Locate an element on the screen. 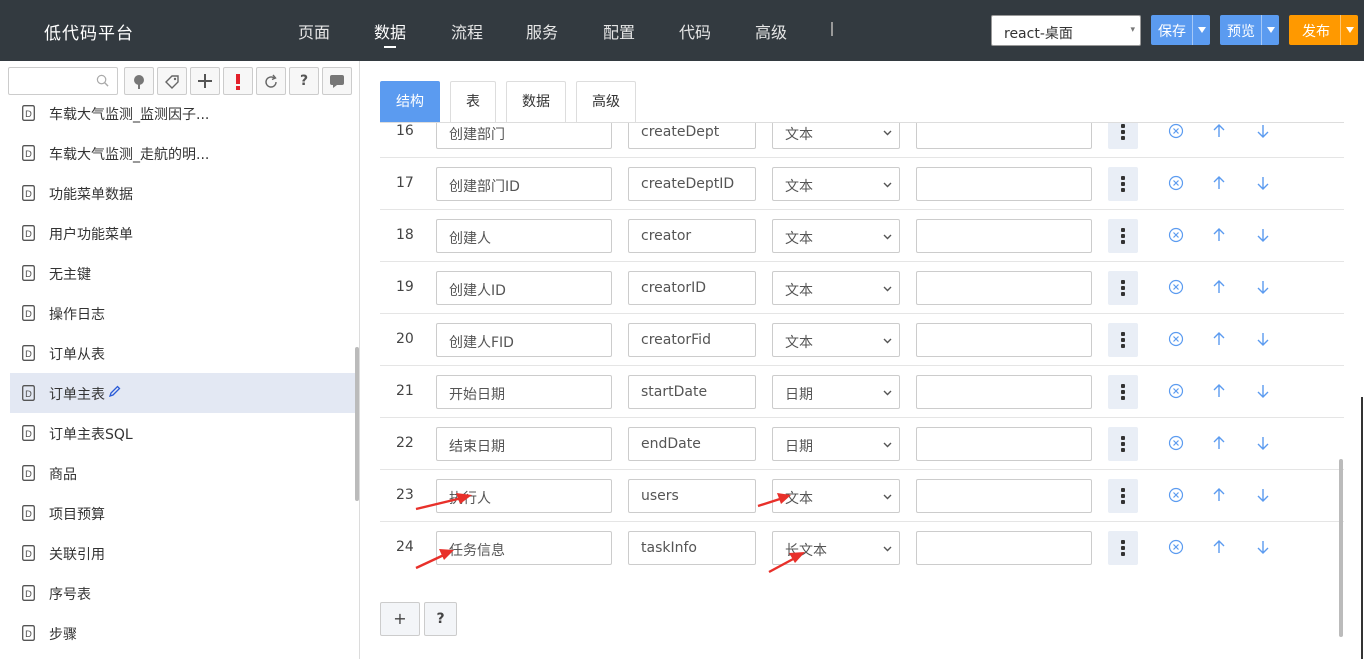 The height and width of the screenshot is (659, 1364). tree-item: D 商品 is located at coordinates (183, 473).